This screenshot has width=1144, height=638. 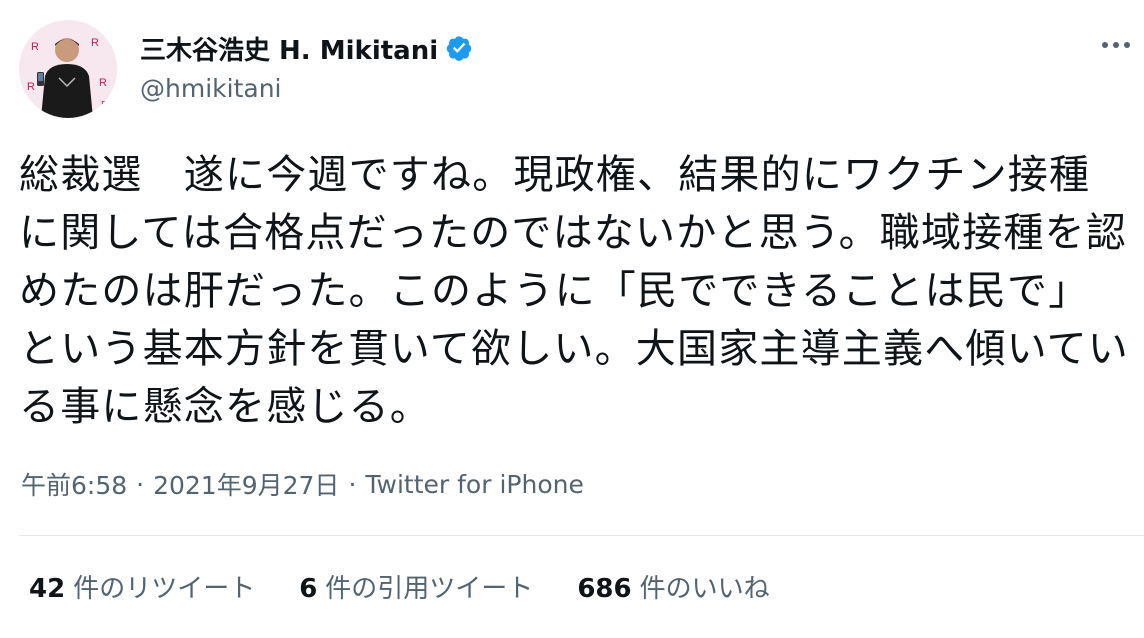 What do you see at coordinates (581, 535) in the screenshot?
I see `divider` at bounding box center [581, 535].